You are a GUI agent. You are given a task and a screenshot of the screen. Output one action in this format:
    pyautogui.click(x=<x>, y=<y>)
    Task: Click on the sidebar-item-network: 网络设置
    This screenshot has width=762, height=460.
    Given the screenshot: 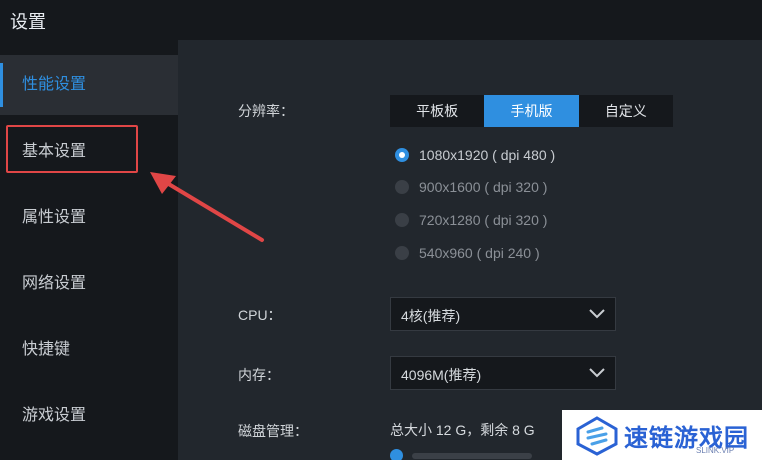 What is the action you would take?
    pyautogui.click(x=89, y=284)
    